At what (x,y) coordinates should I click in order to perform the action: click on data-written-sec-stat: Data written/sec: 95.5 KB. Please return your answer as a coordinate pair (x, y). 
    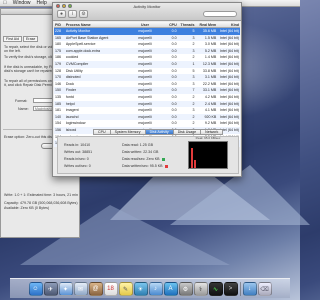
    Looking at the image, I should click on (145, 166).